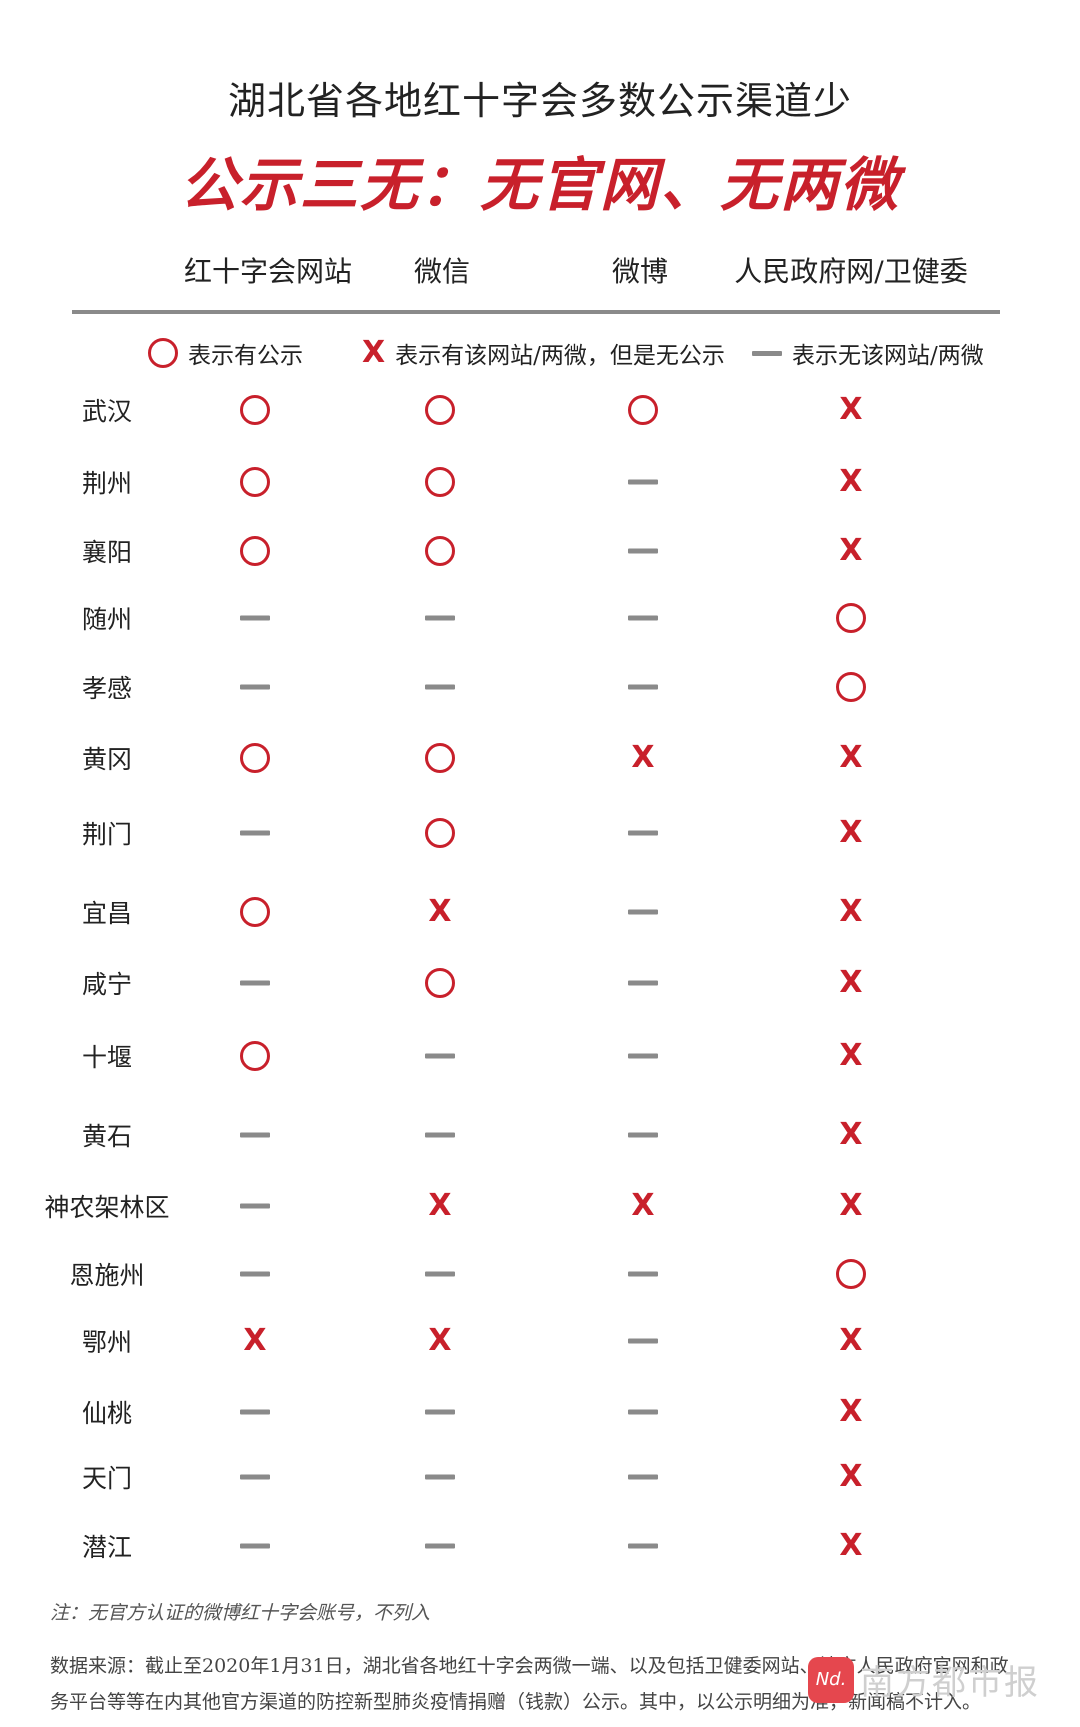 The height and width of the screenshot is (1727, 1080). What do you see at coordinates (442, 271) in the screenshot?
I see `column-header-wechat: 微信` at bounding box center [442, 271].